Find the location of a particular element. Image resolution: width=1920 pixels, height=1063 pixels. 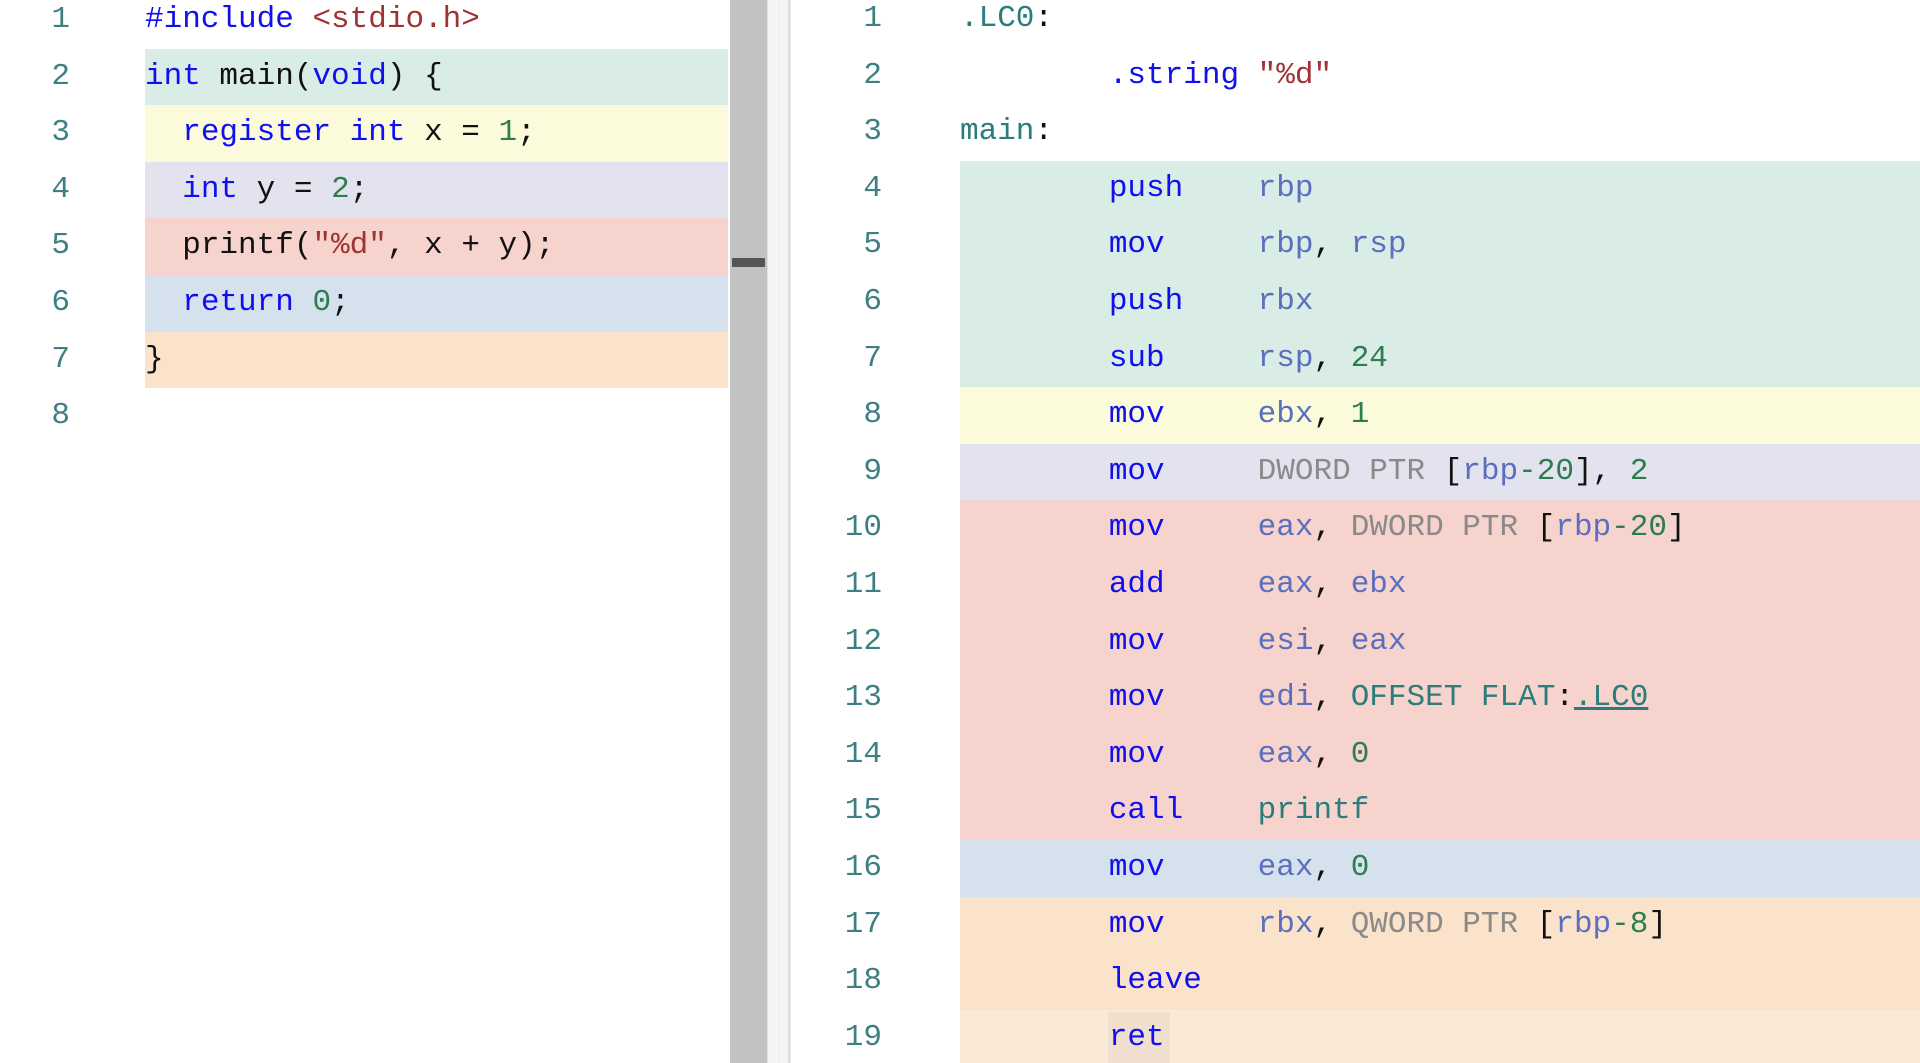

code-text: mov rbp, rsp is located at coordinates (1183, 245).